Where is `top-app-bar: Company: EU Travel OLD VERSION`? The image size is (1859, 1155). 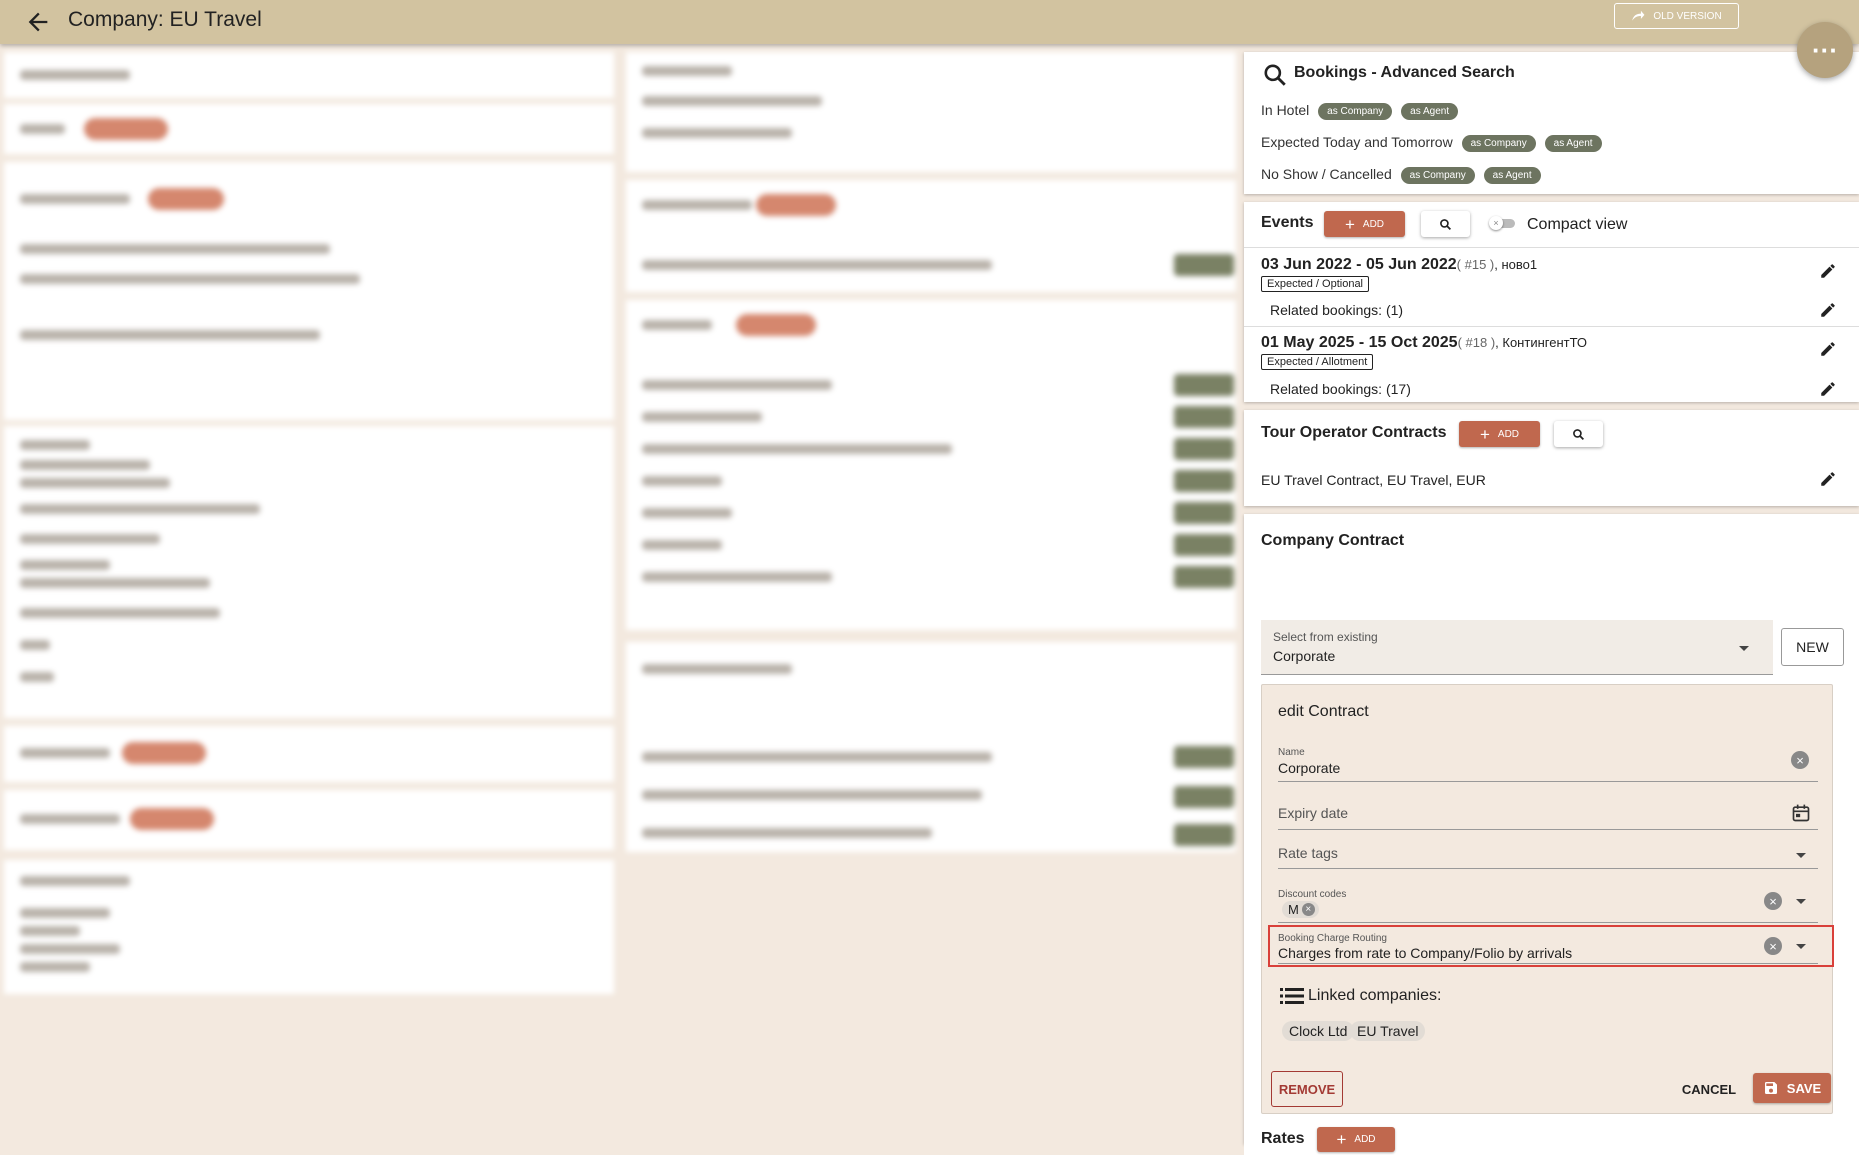
top-app-bar: Company: EU Travel OLD VERSION is located at coordinates (929, 22).